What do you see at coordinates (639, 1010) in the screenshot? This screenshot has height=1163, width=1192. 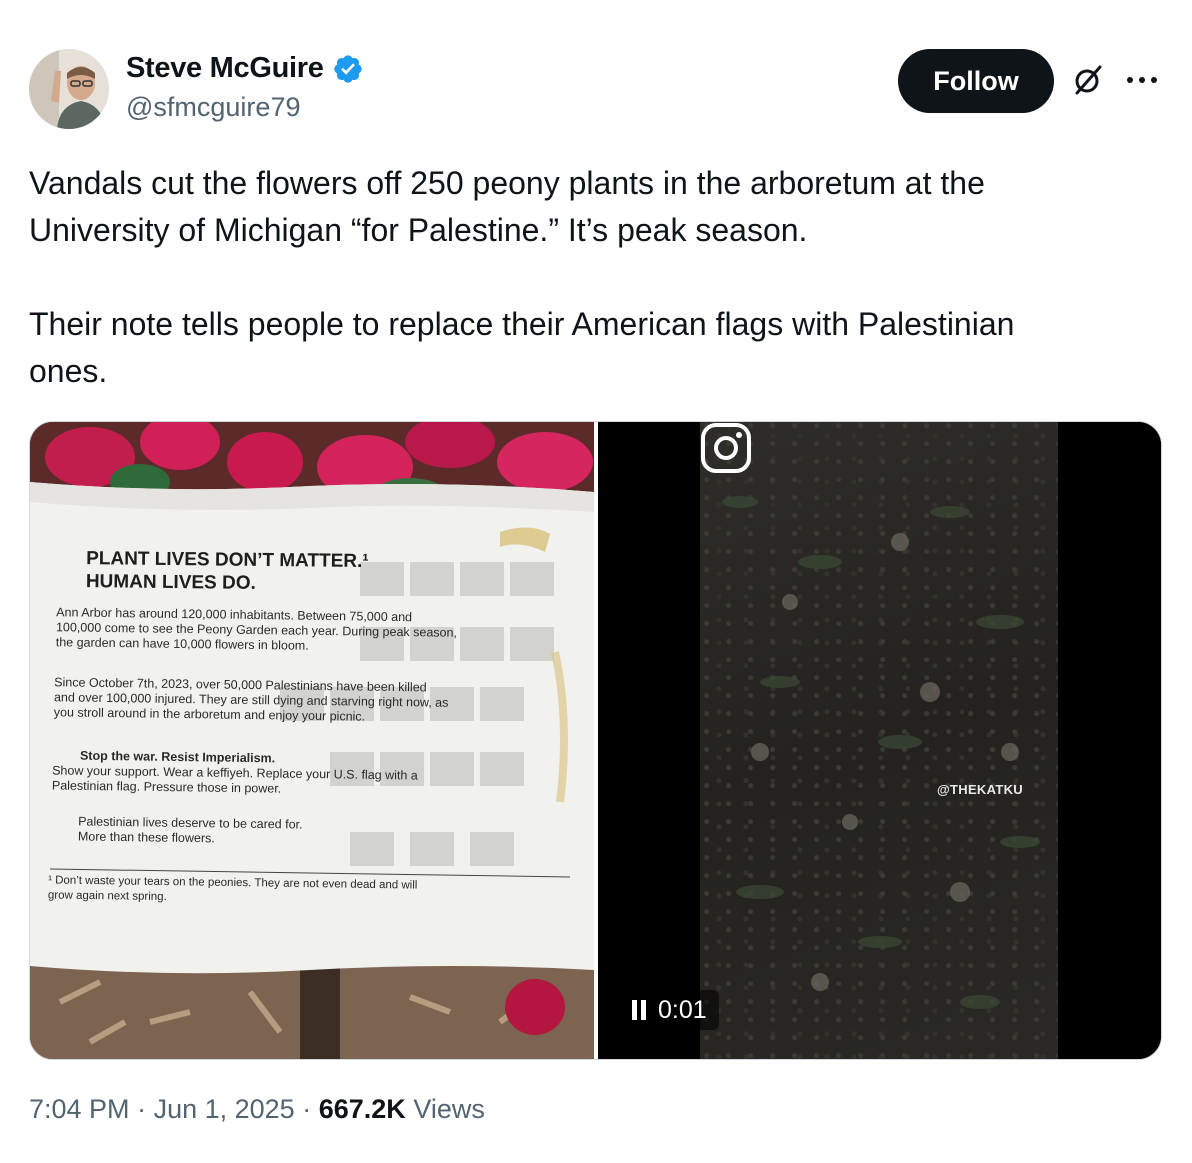 I see `pause-icon` at bounding box center [639, 1010].